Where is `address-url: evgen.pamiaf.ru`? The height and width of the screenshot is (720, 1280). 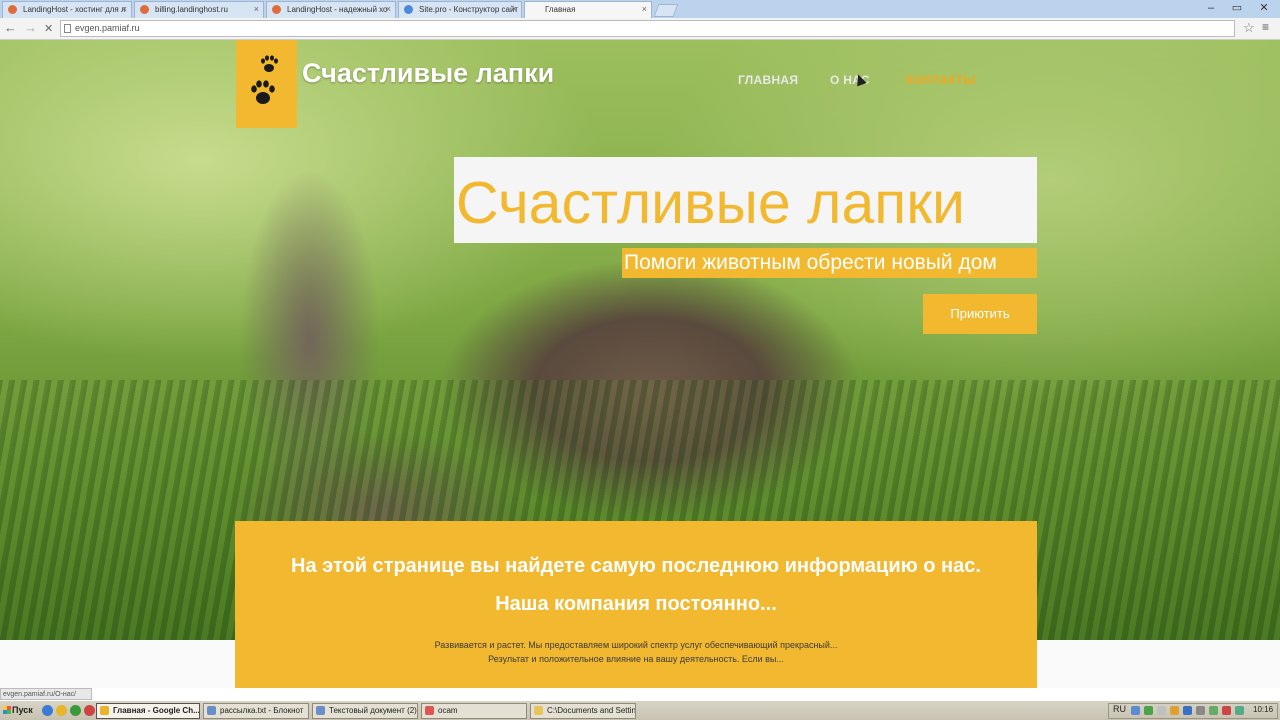 address-url: evgen.pamiaf.ru is located at coordinates (107, 28).